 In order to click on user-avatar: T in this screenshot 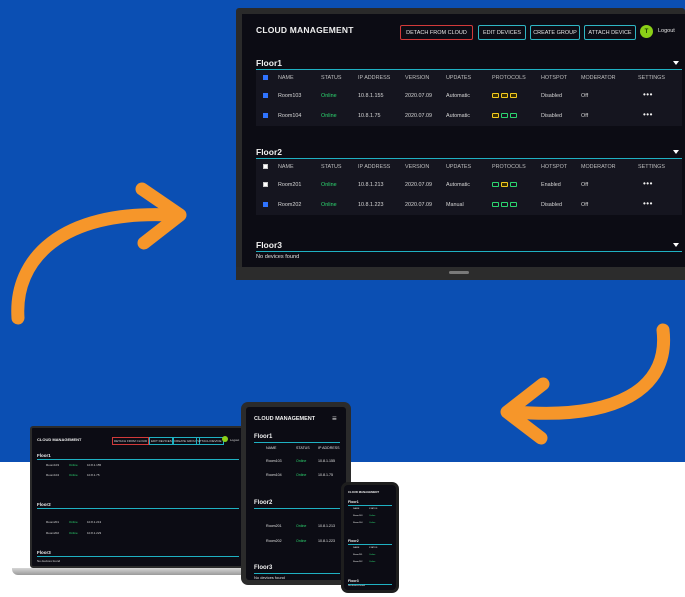, I will do `click(646, 31)`.